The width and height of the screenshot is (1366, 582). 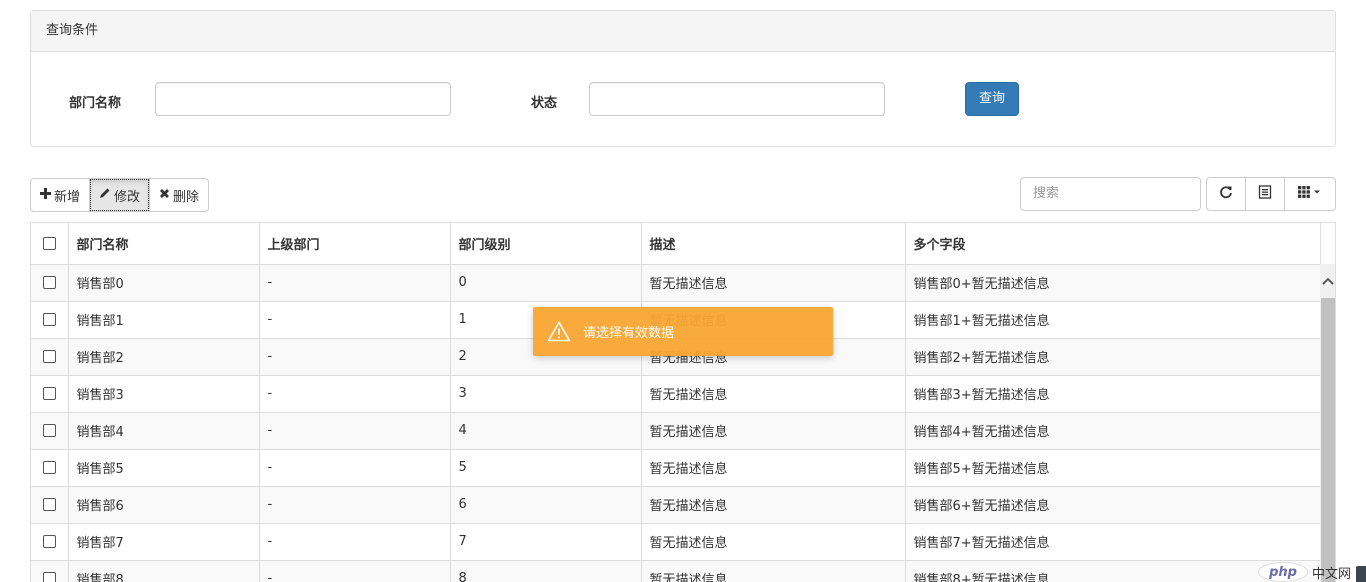 What do you see at coordinates (1327, 281) in the screenshot?
I see `chevron-up-icon` at bounding box center [1327, 281].